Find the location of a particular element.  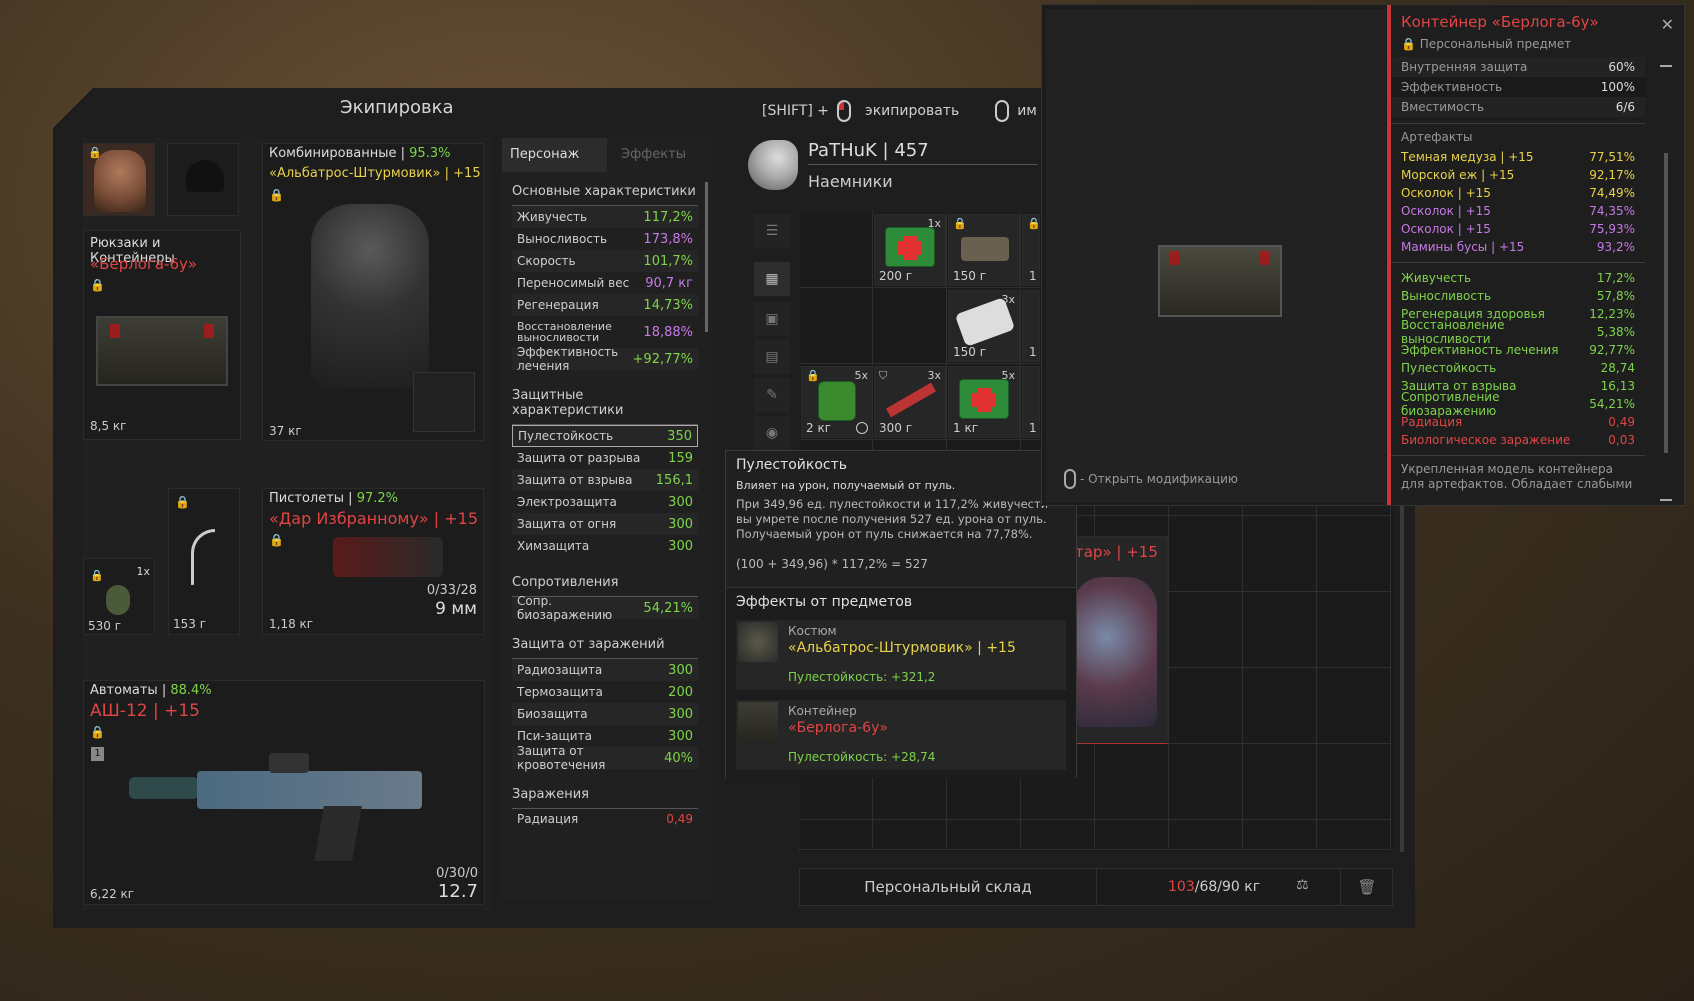

grenade-weight: 530 г is located at coordinates (105, 626).